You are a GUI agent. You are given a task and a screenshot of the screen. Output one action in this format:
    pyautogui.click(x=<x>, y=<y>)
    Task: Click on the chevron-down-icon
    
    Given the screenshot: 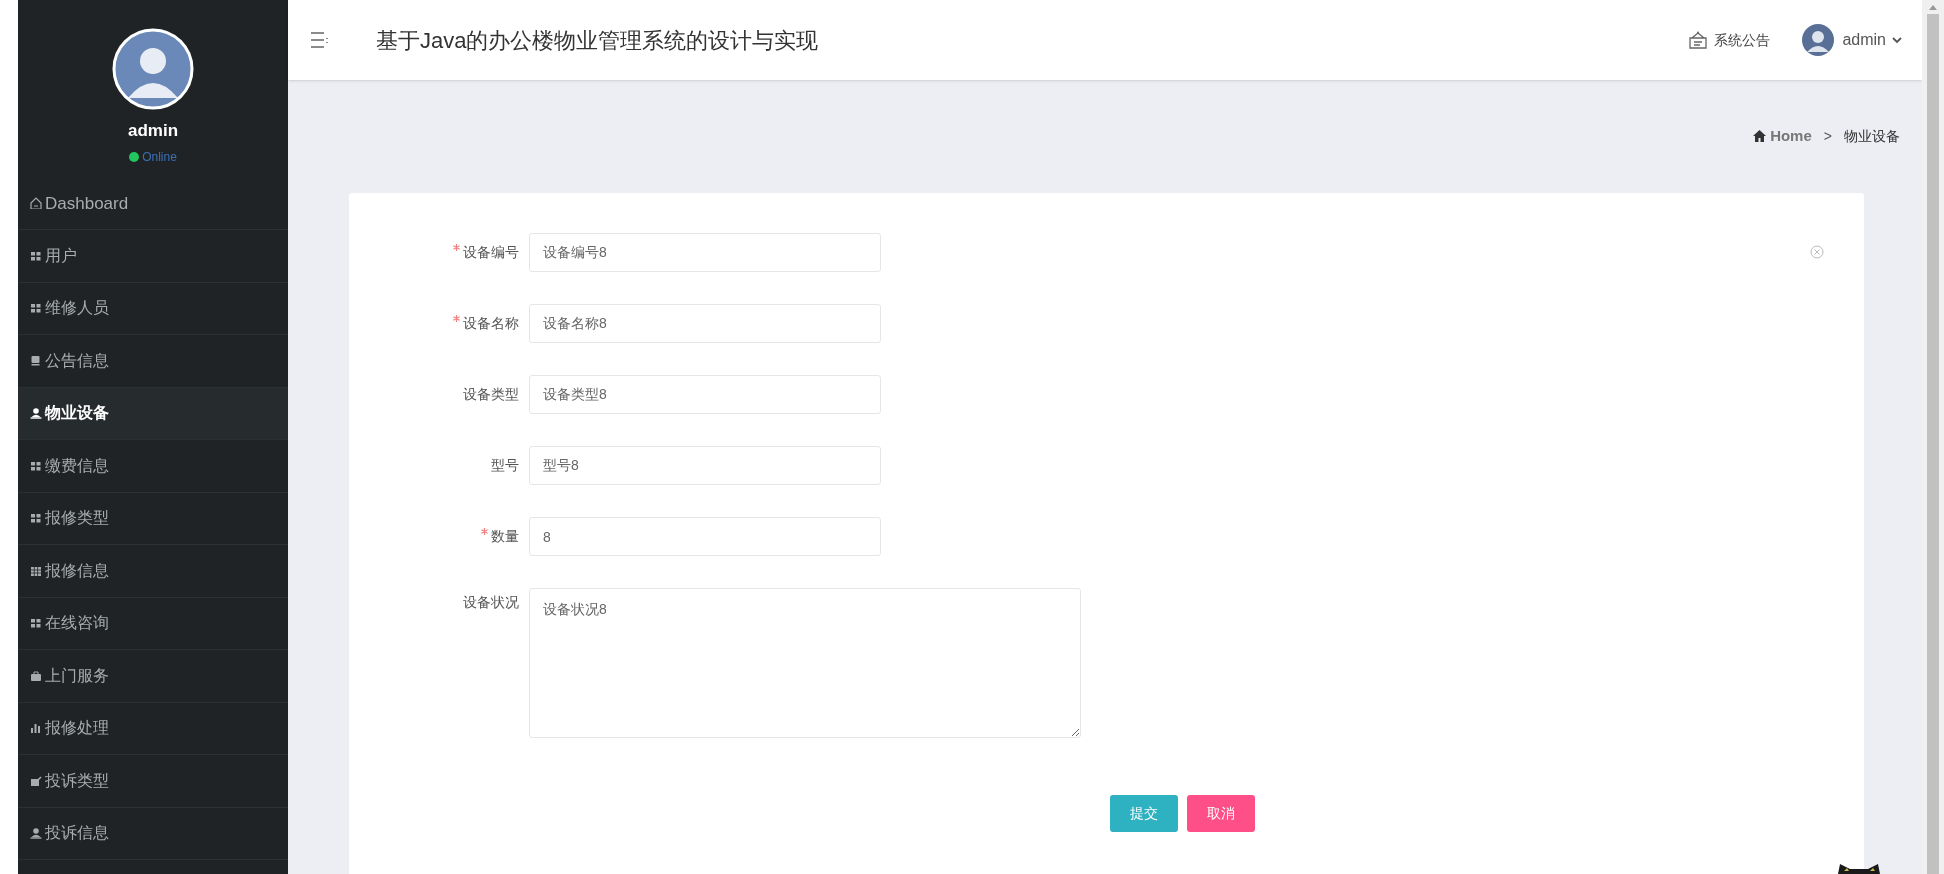 What is the action you would take?
    pyautogui.click(x=1897, y=40)
    